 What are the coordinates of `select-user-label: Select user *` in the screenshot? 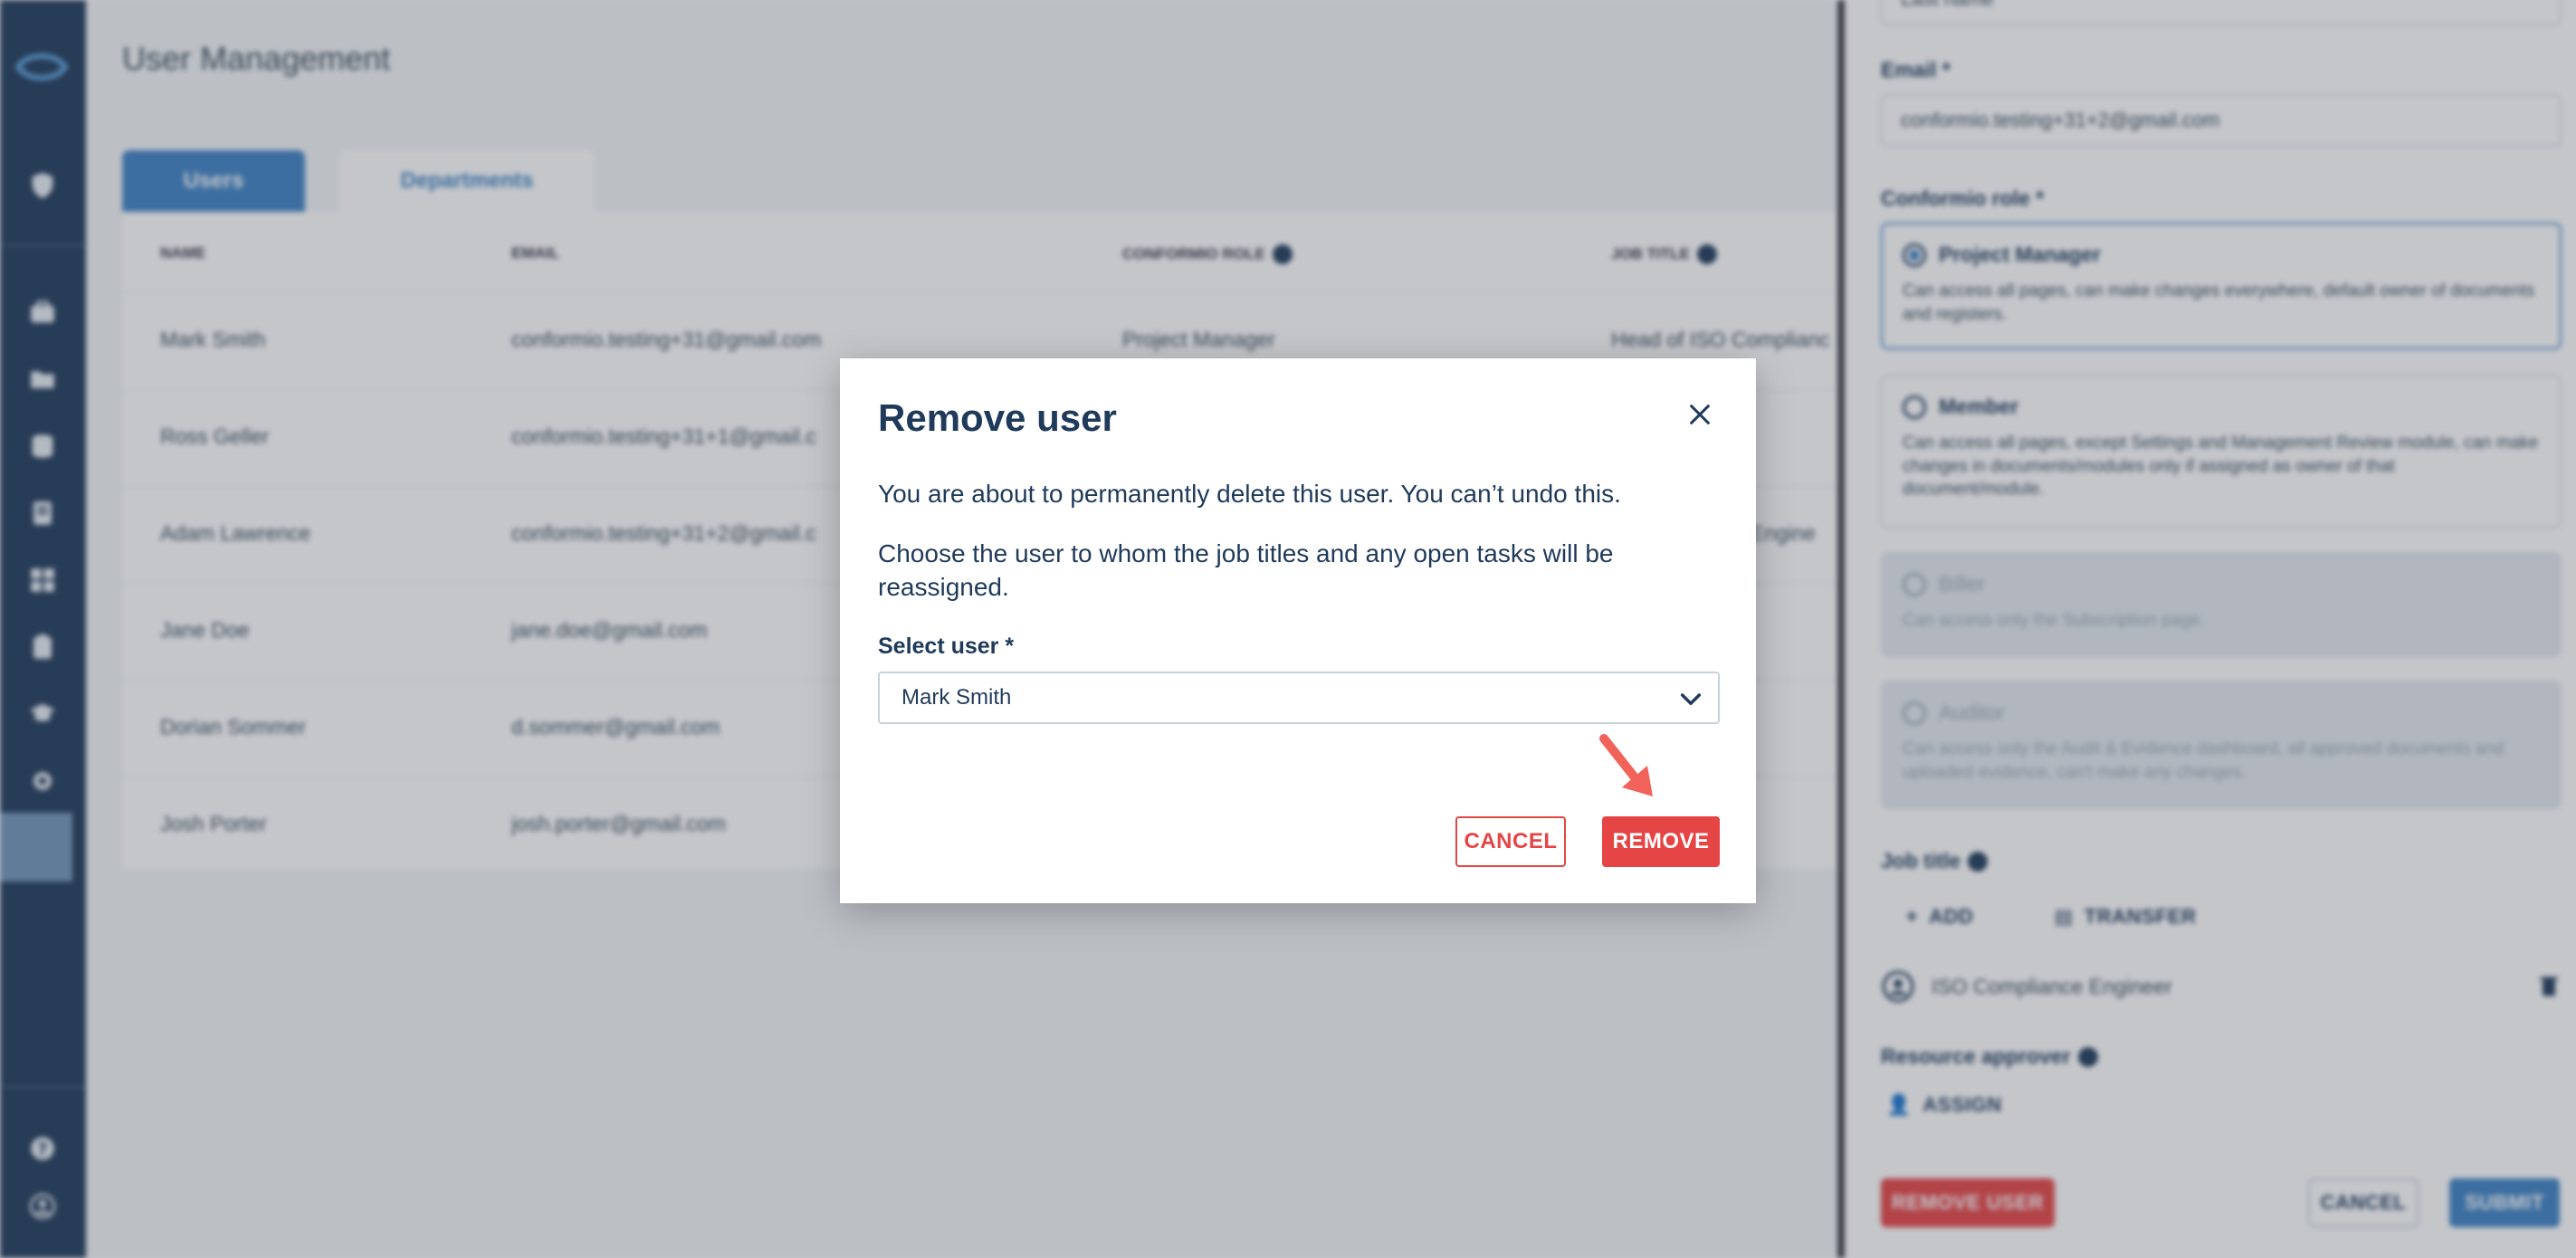 It's located at (947, 646).